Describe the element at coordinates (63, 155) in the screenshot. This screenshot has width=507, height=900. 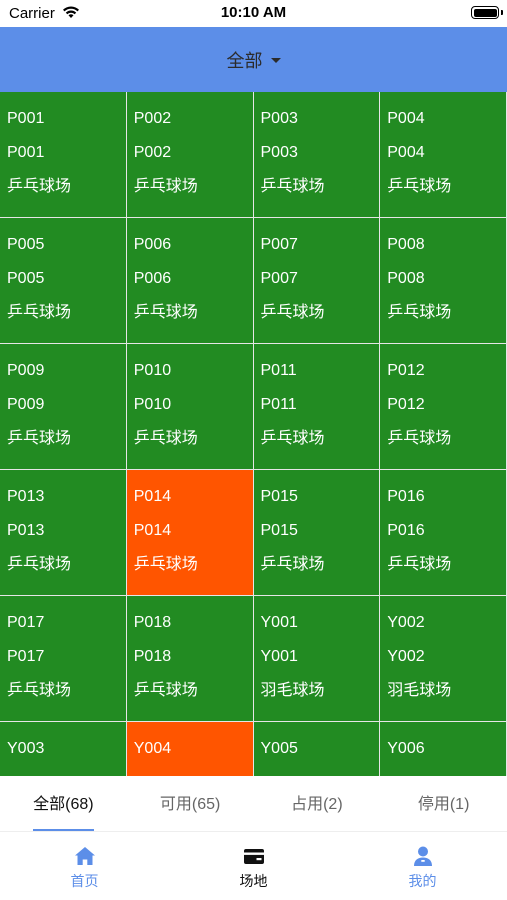
I see `court-cell: P001 P001 乒乓球场` at that location.